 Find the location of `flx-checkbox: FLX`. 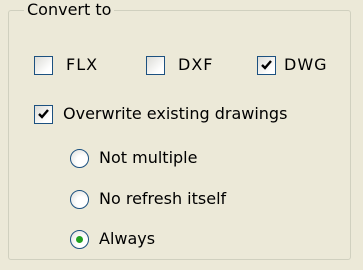

flx-checkbox: FLX is located at coordinates (66, 65).